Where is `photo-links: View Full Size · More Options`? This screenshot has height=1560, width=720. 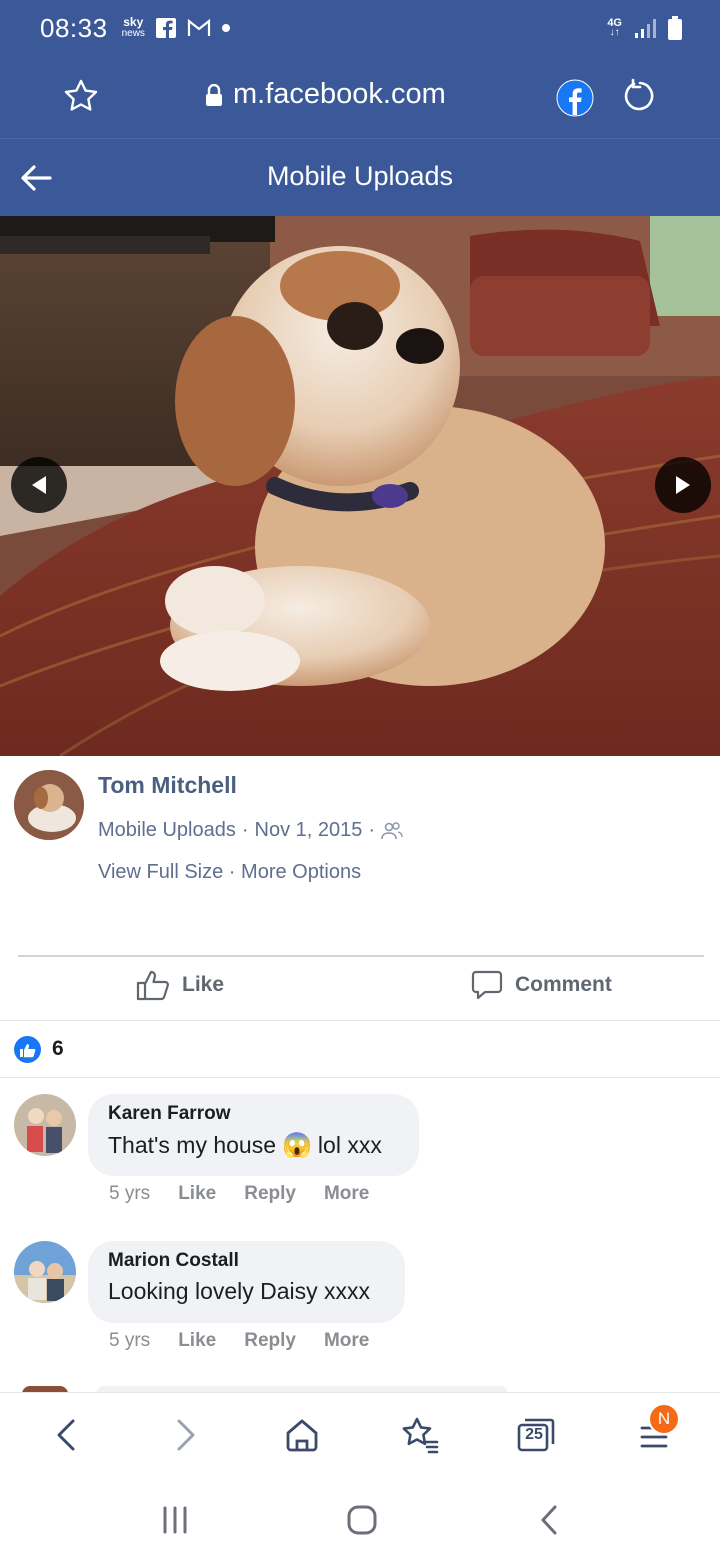 photo-links: View Full Size · More Options is located at coordinates (230, 872).